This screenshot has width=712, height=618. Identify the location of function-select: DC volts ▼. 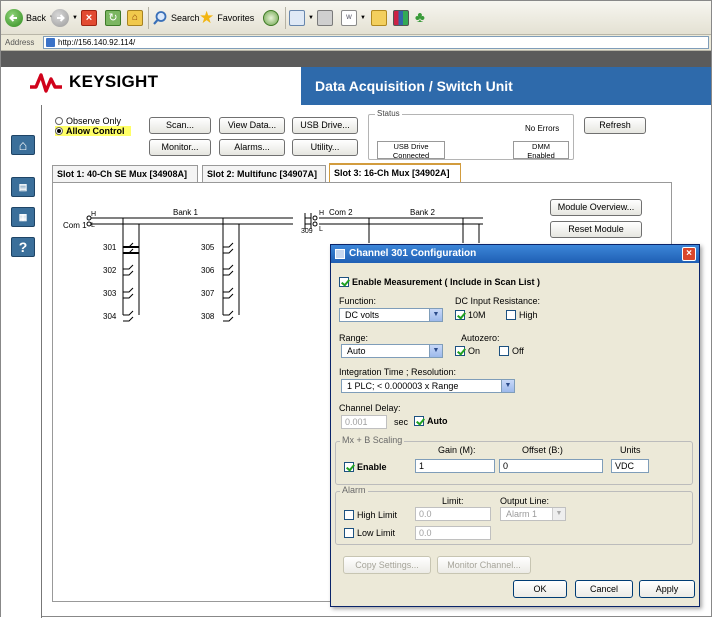
(391, 315).